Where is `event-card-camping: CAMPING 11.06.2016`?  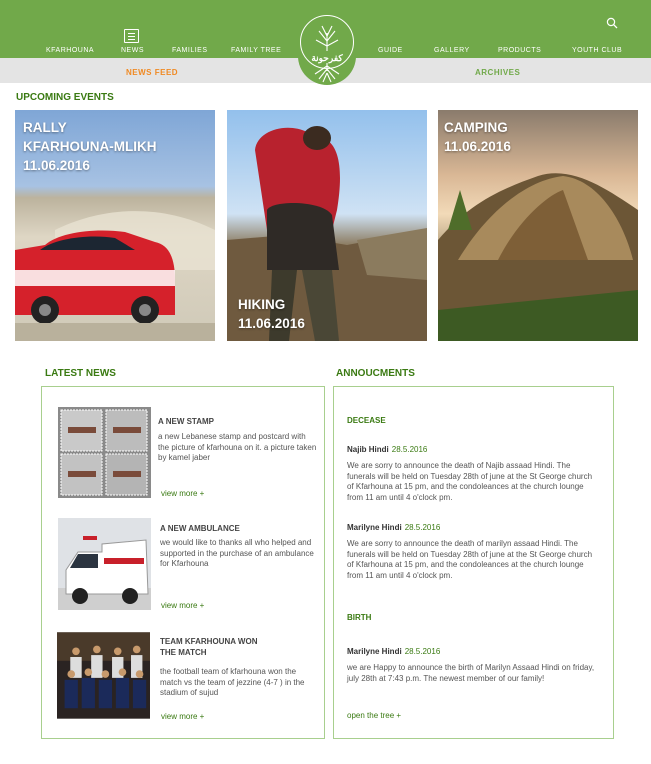 event-card-camping: CAMPING 11.06.2016 is located at coordinates (538, 225).